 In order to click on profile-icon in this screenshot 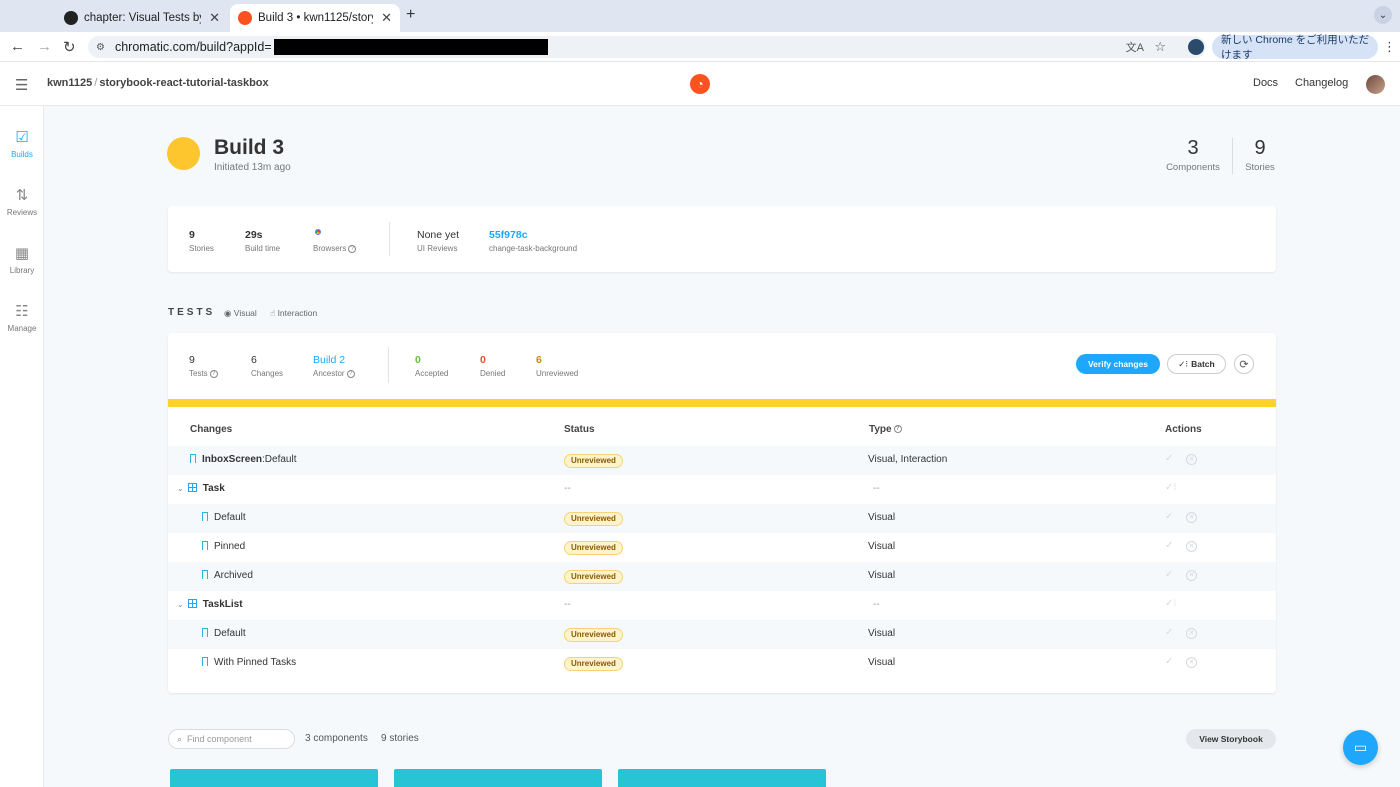, I will do `click(1196, 47)`.